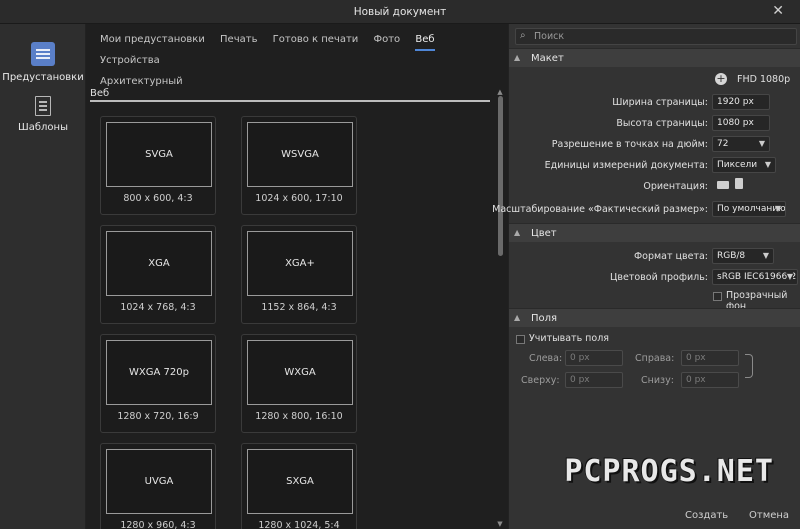 The height and width of the screenshot is (529, 800). I want to click on close-icon: ✕, so click(778, 11).